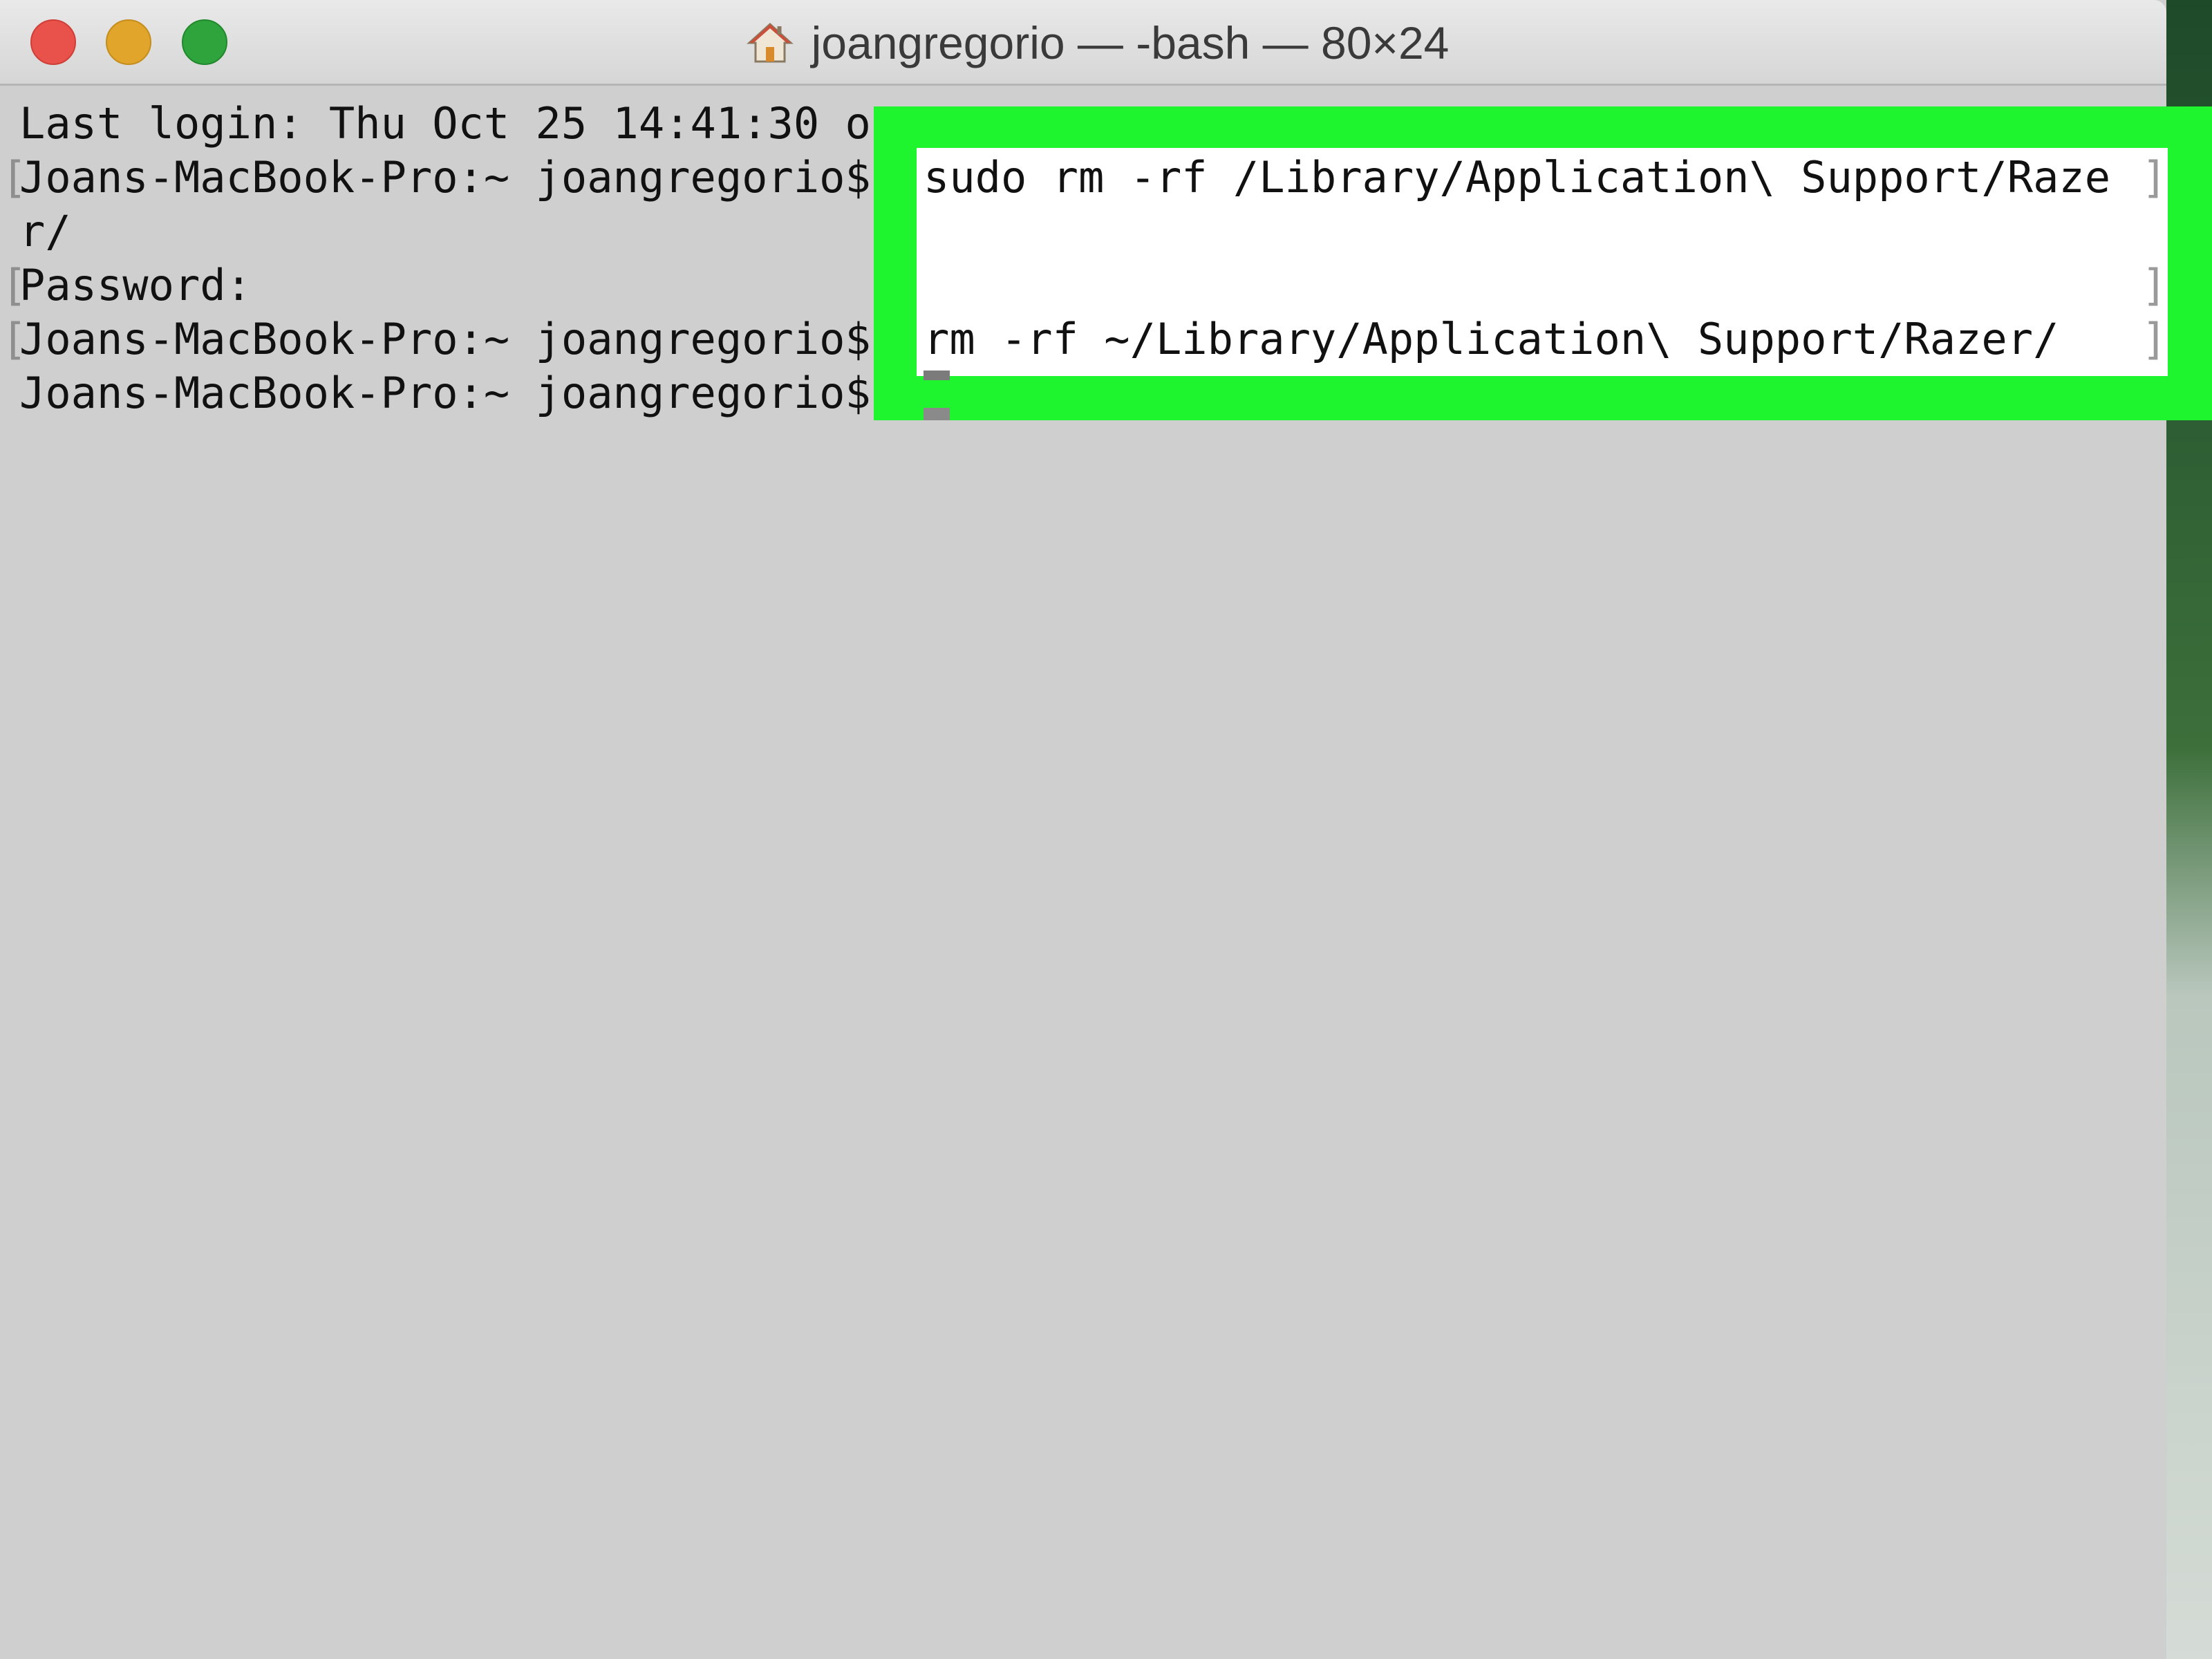  Describe the element at coordinates (445, 177) in the screenshot. I see `terminal-line-prompt-1: Joans-MacBook-Pro:~ joangregorio$` at that location.